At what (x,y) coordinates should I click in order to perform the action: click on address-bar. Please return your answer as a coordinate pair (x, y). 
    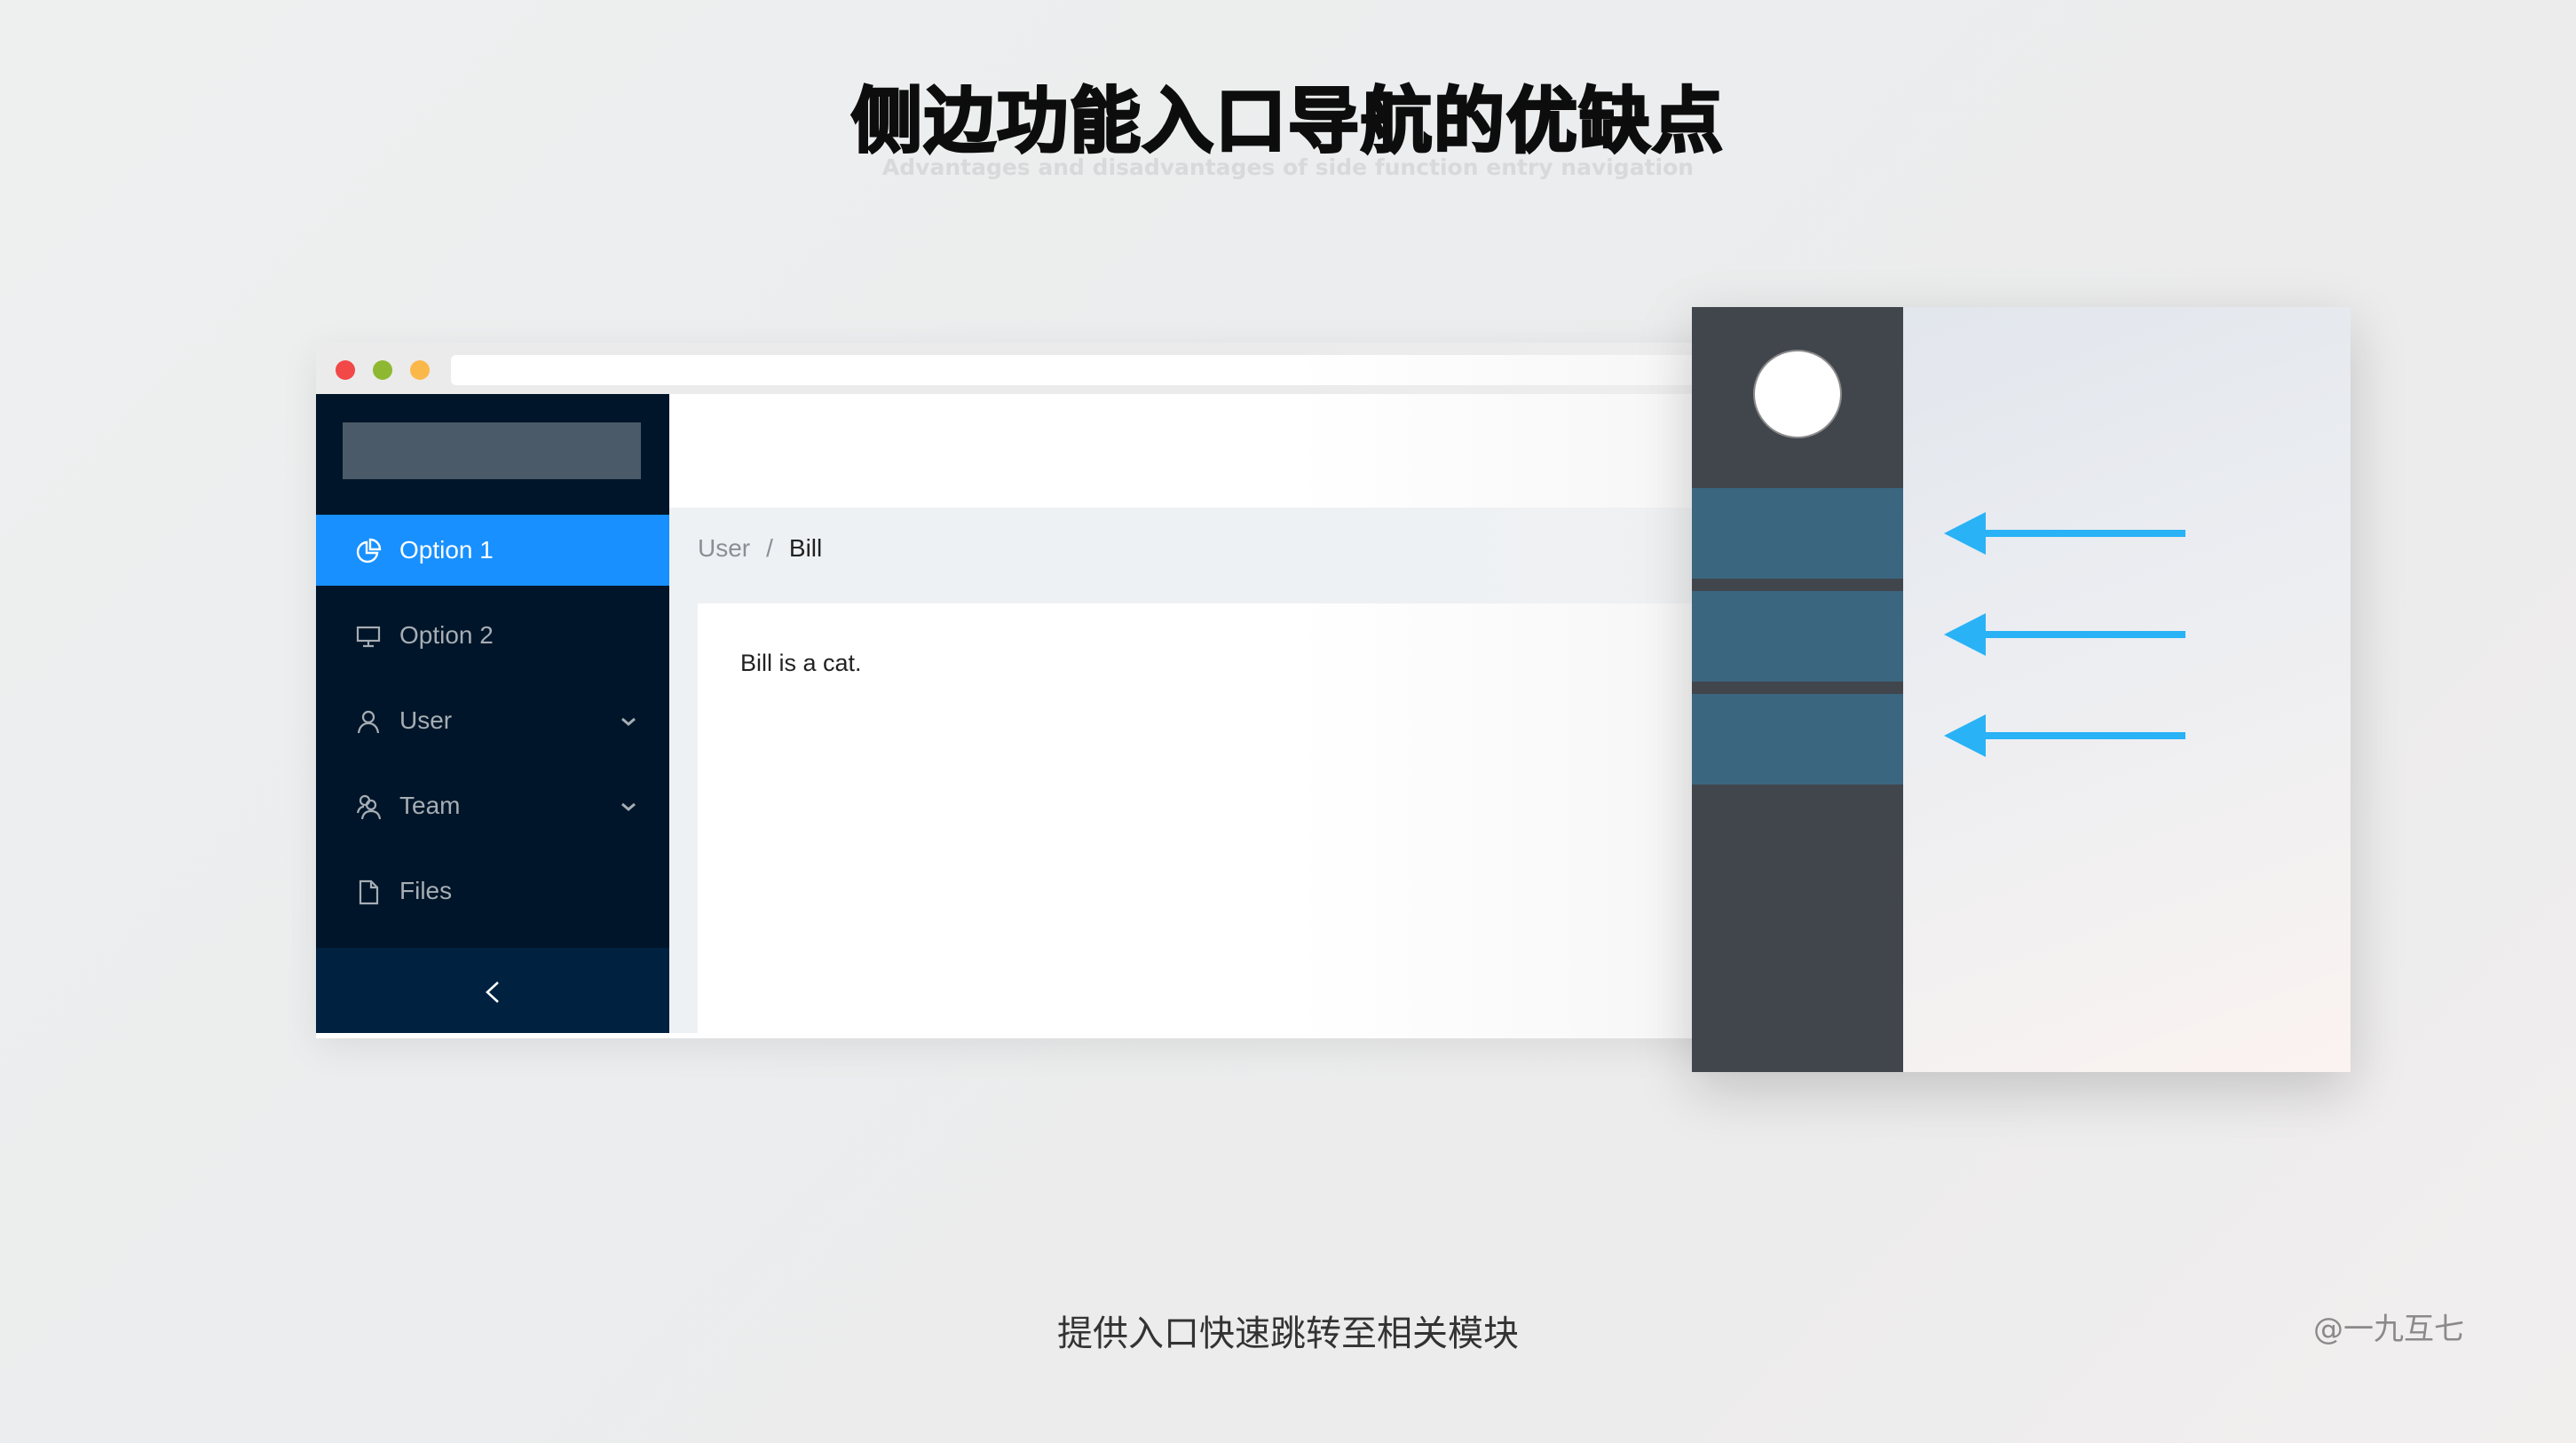
    Looking at the image, I should click on (1093, 370).